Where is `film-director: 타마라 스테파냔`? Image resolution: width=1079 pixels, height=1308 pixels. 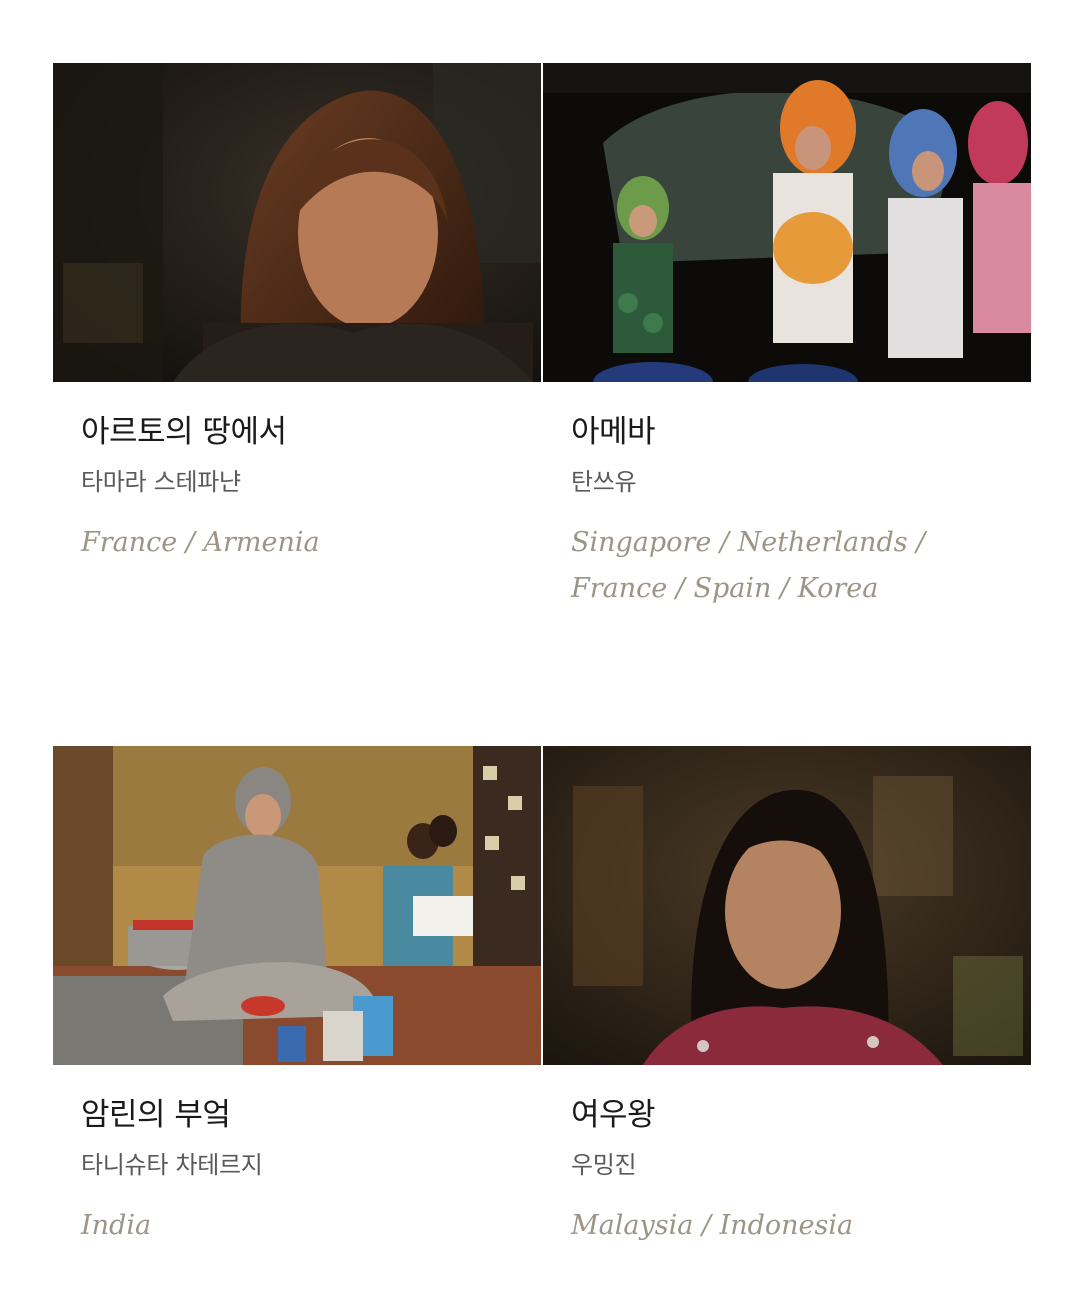
film-director: 타마라 스테파냔 is located at coordinates (161, 482).